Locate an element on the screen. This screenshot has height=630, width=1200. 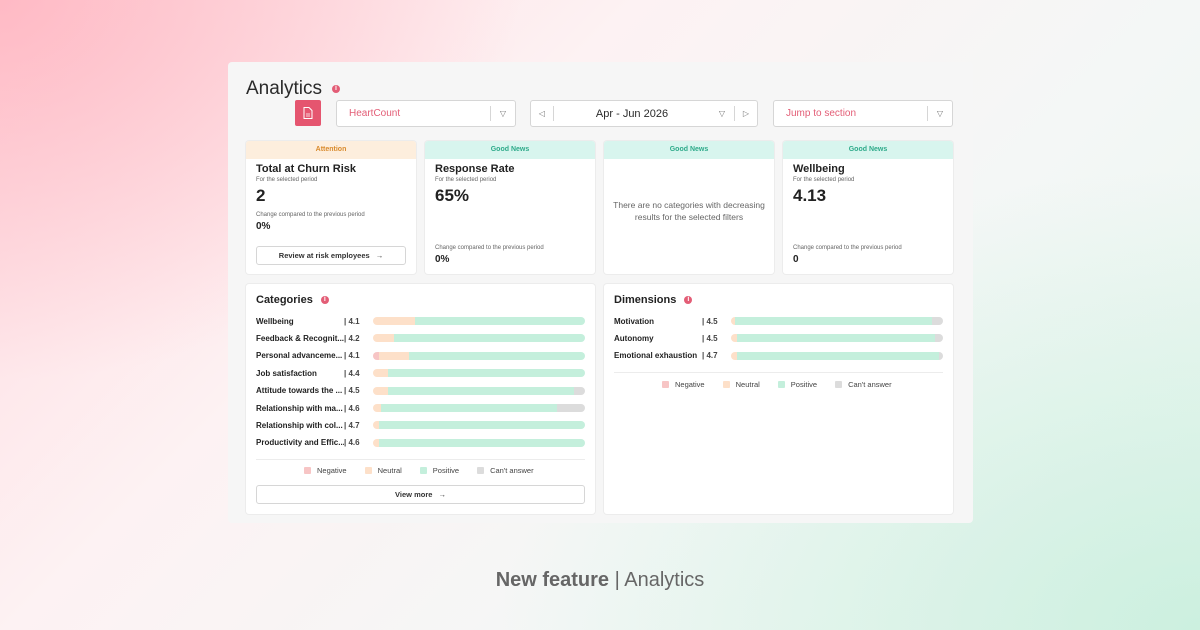
row-score: | 4.1 is located at coordinates (352, 356).